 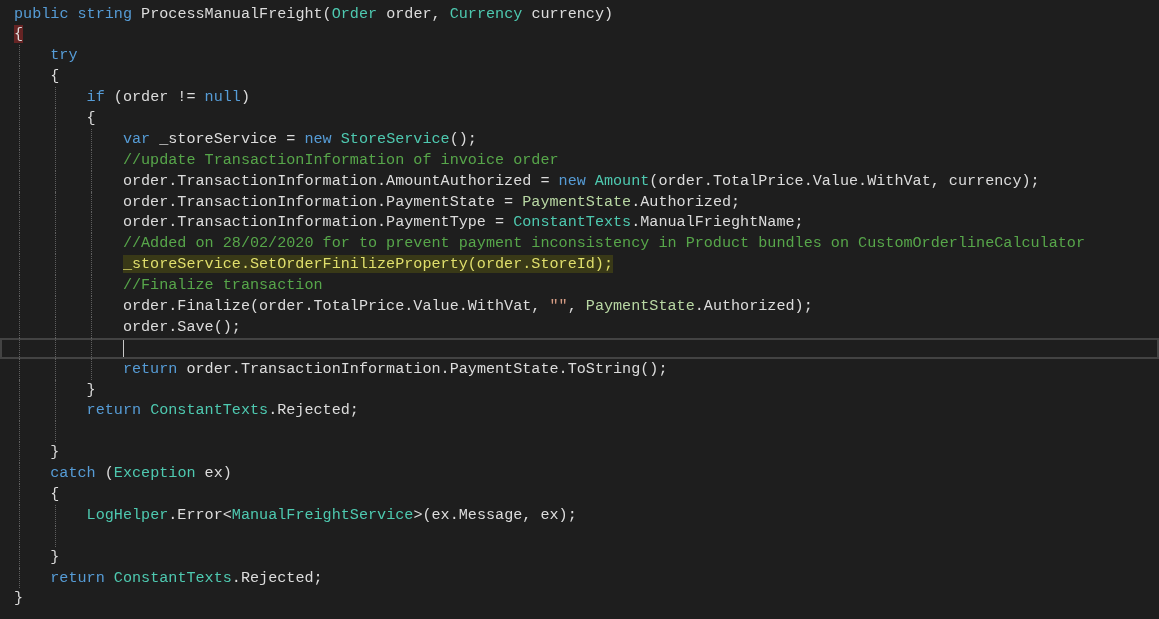 I want to click on code-line: return order.TransactionInformation.PaymentState.ToString();, so click(x=395, y=369).